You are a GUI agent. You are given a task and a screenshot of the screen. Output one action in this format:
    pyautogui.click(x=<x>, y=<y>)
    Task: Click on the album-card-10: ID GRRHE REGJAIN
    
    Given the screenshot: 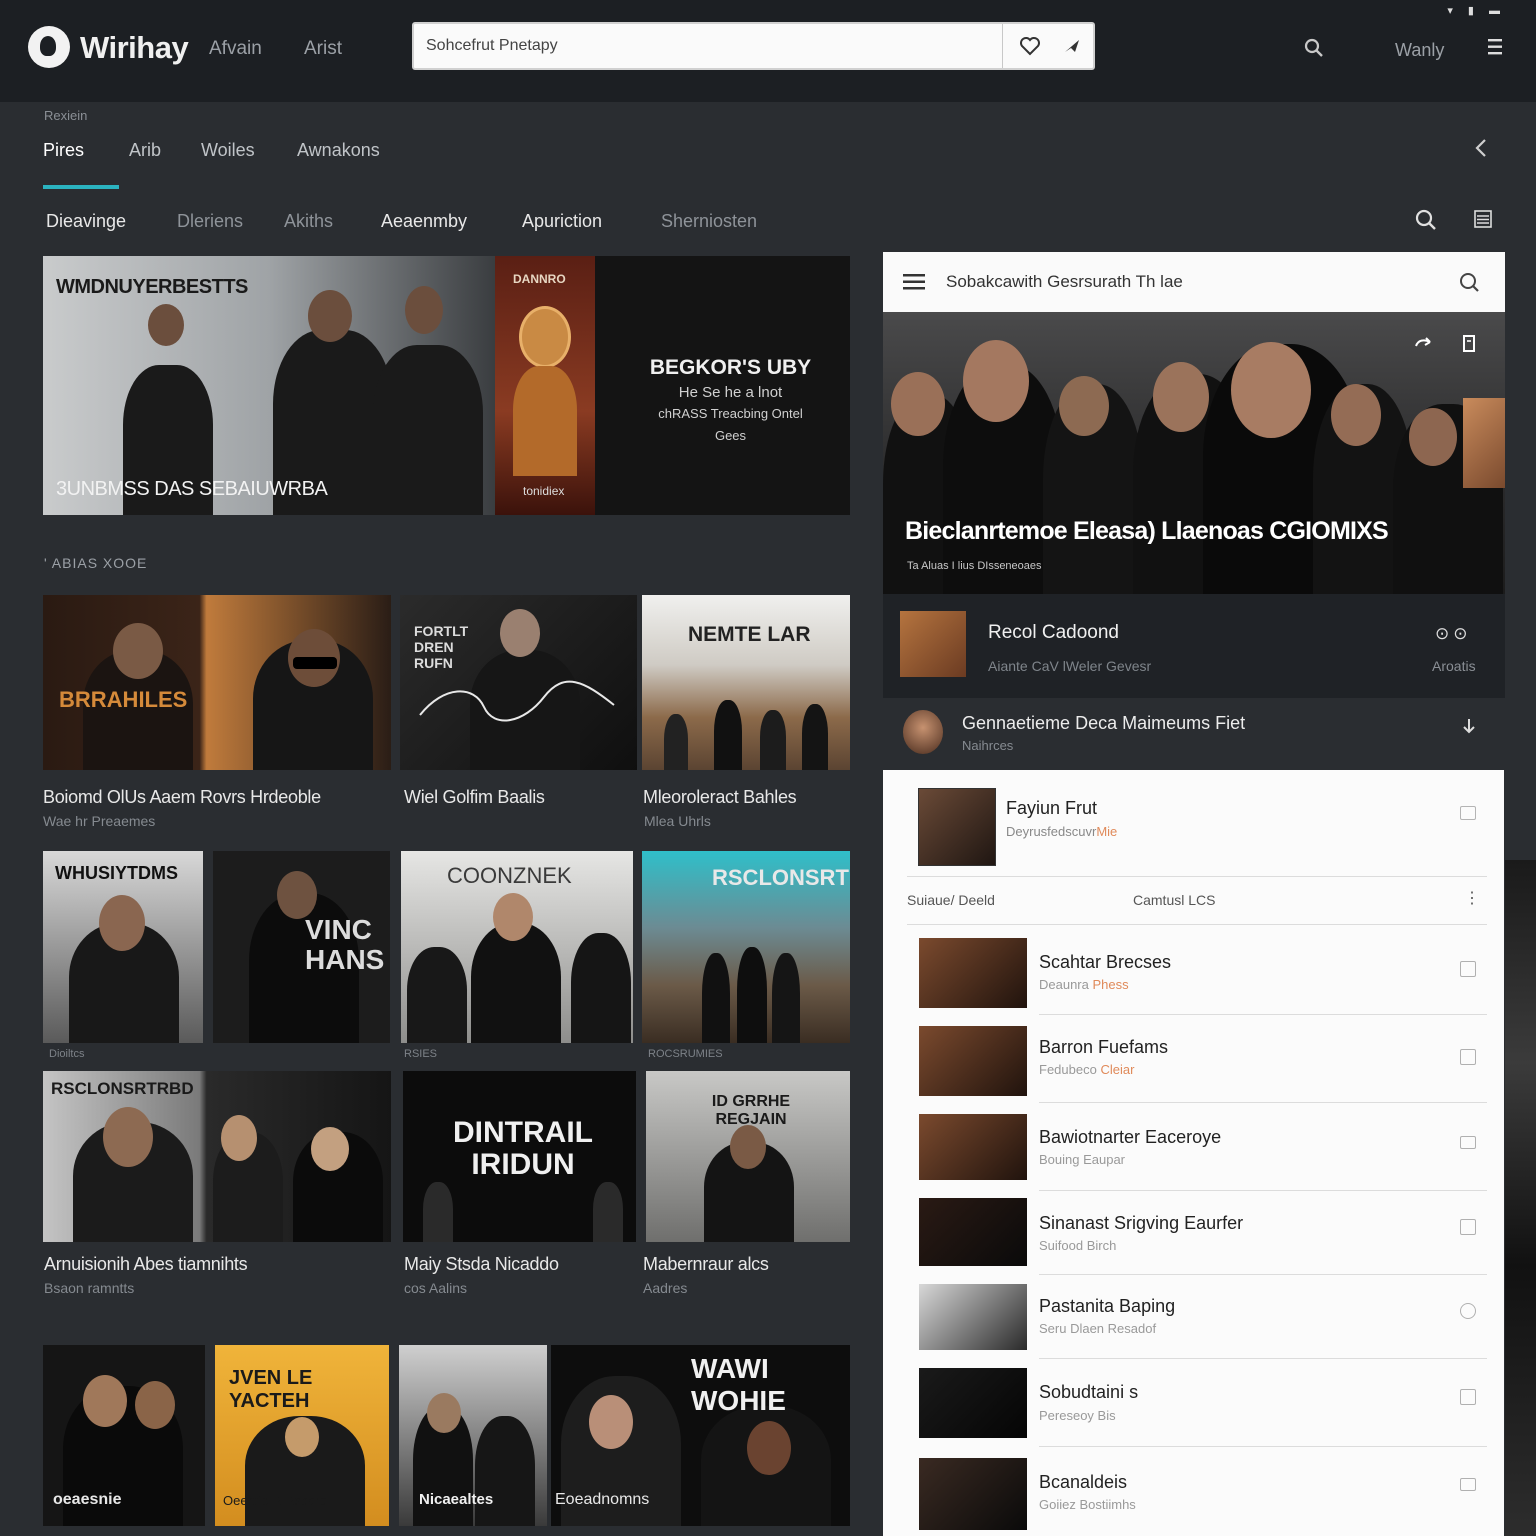 What is the action you would take?
    pyautogui.click(x=748, y=1156)
    